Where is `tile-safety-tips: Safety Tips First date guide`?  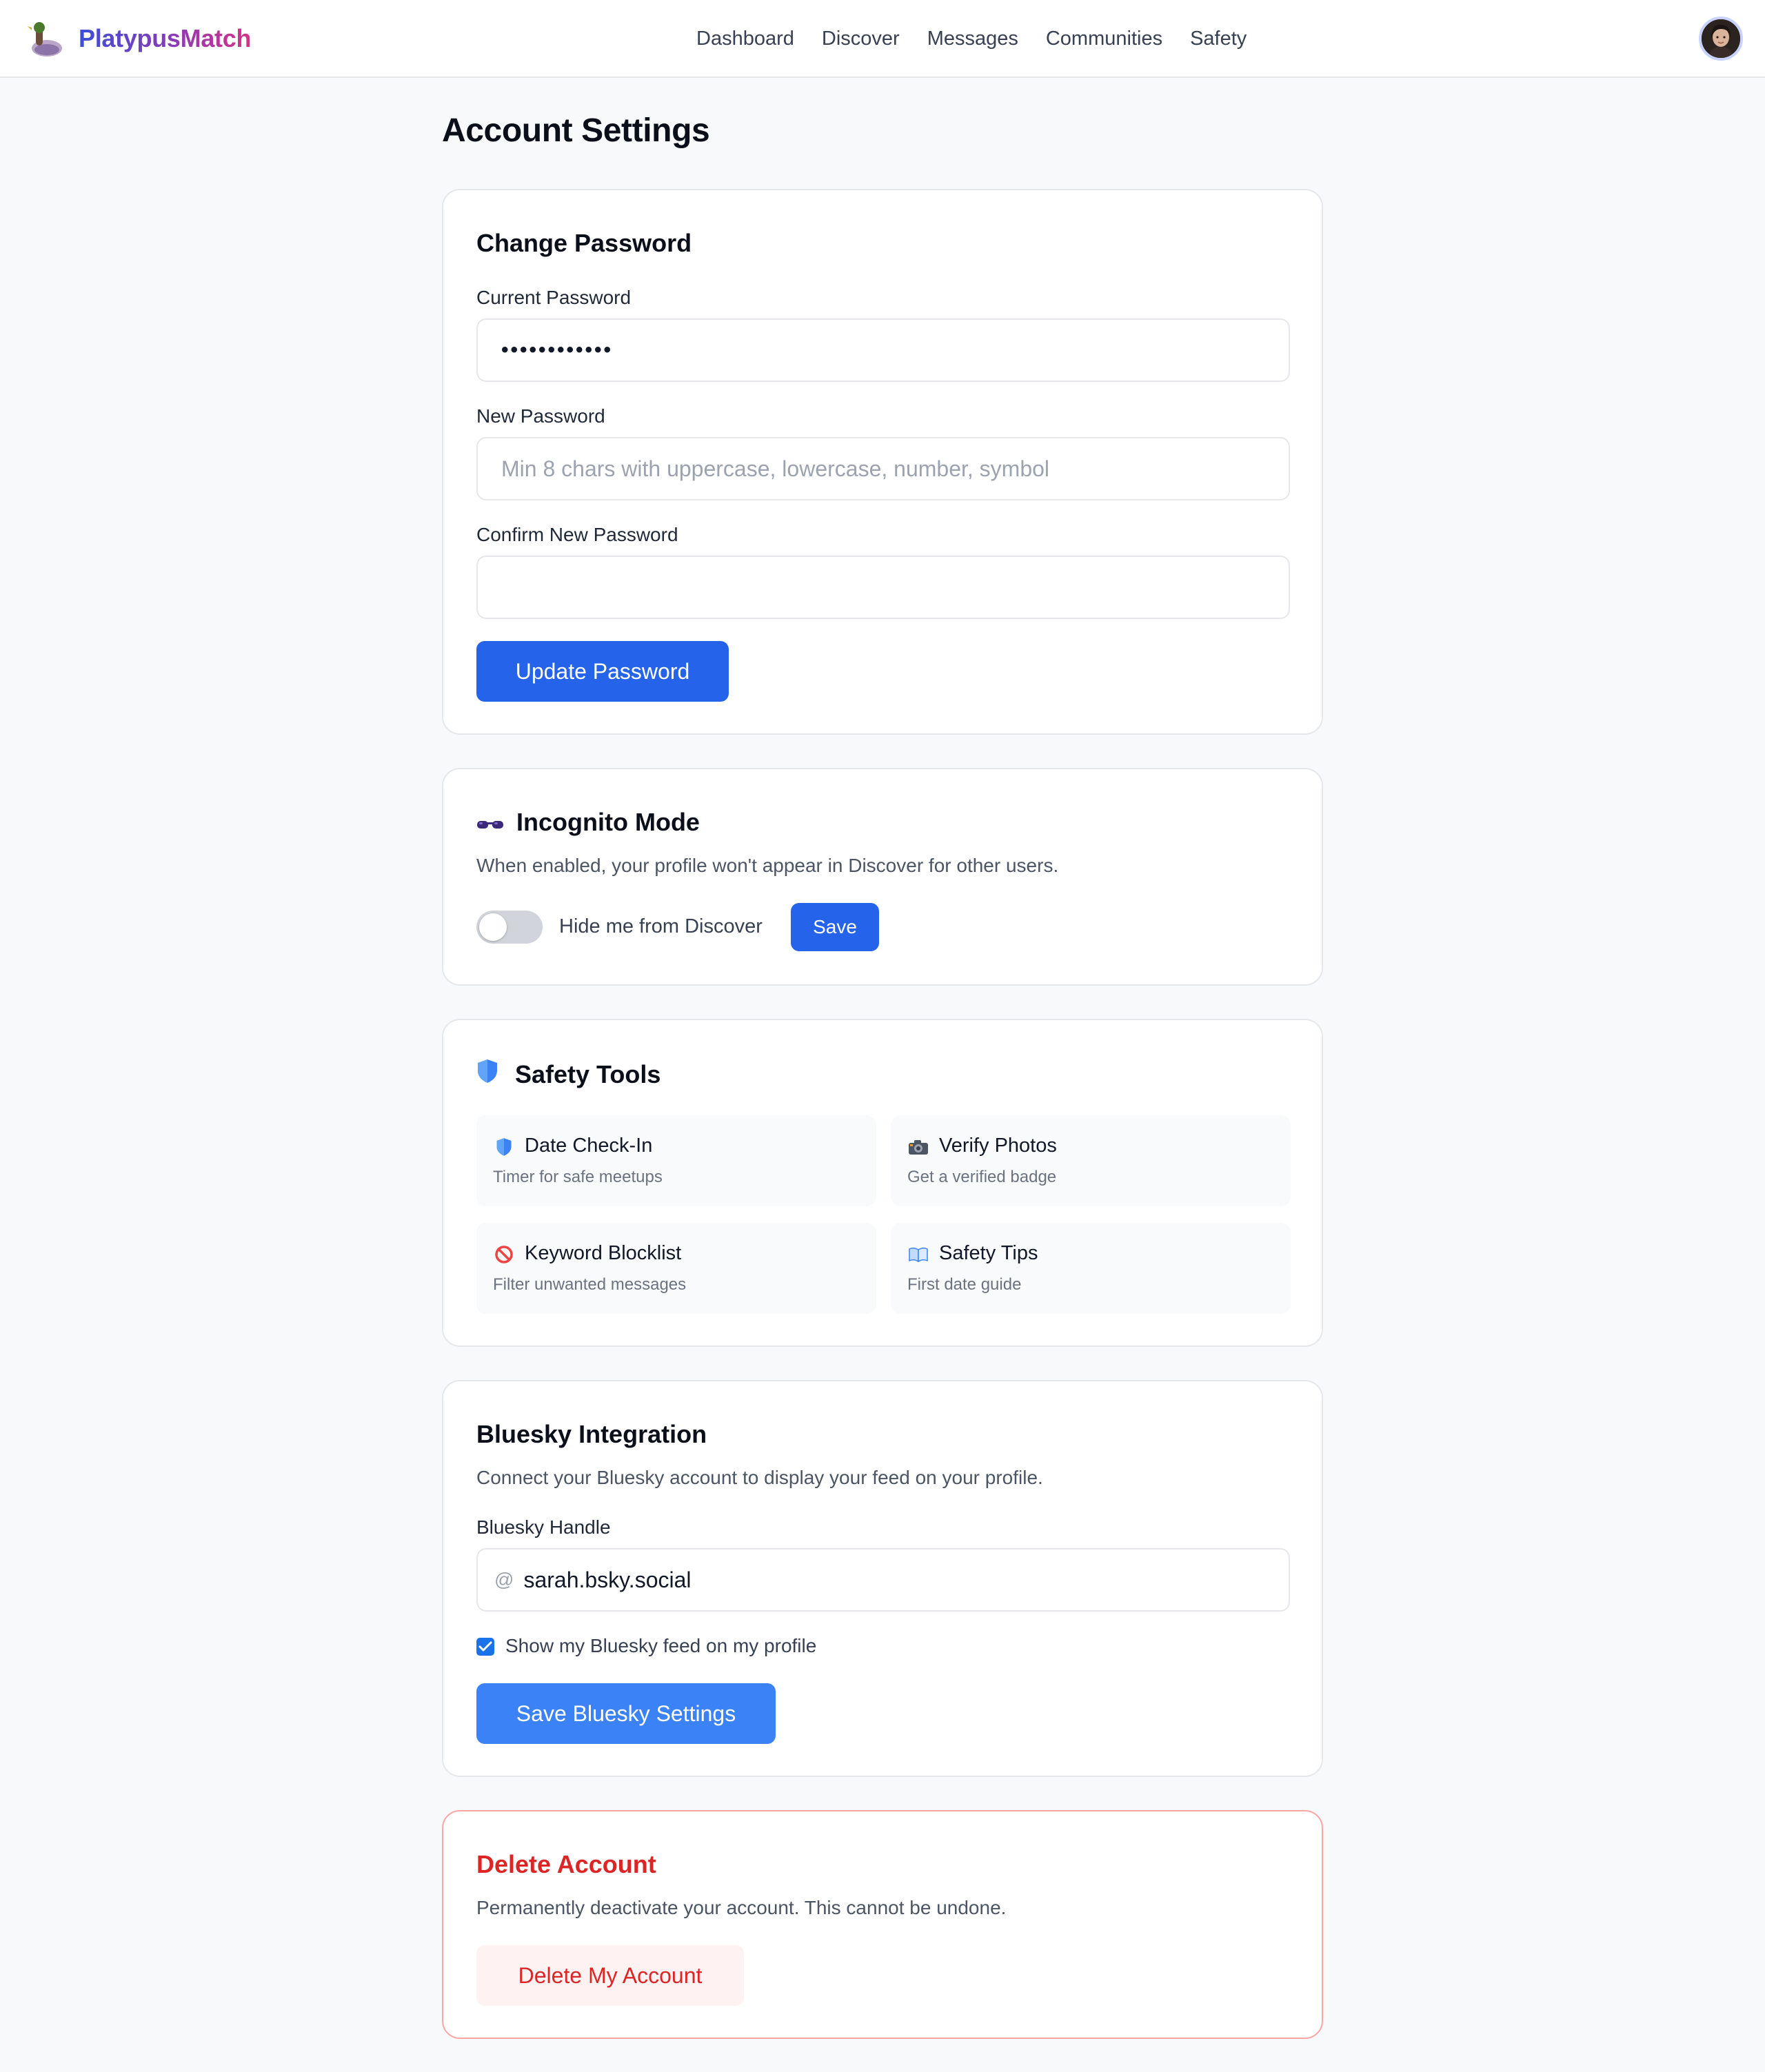 tile-safety-tips: Safety Tips First date guide is located at coordinates (1091, 1268).